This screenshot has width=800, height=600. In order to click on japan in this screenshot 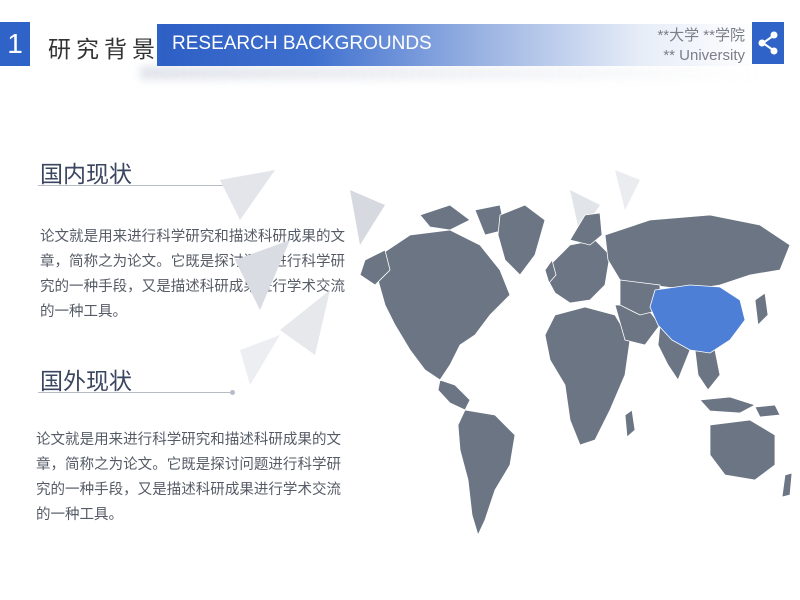, I will do `click(761, 309)`.